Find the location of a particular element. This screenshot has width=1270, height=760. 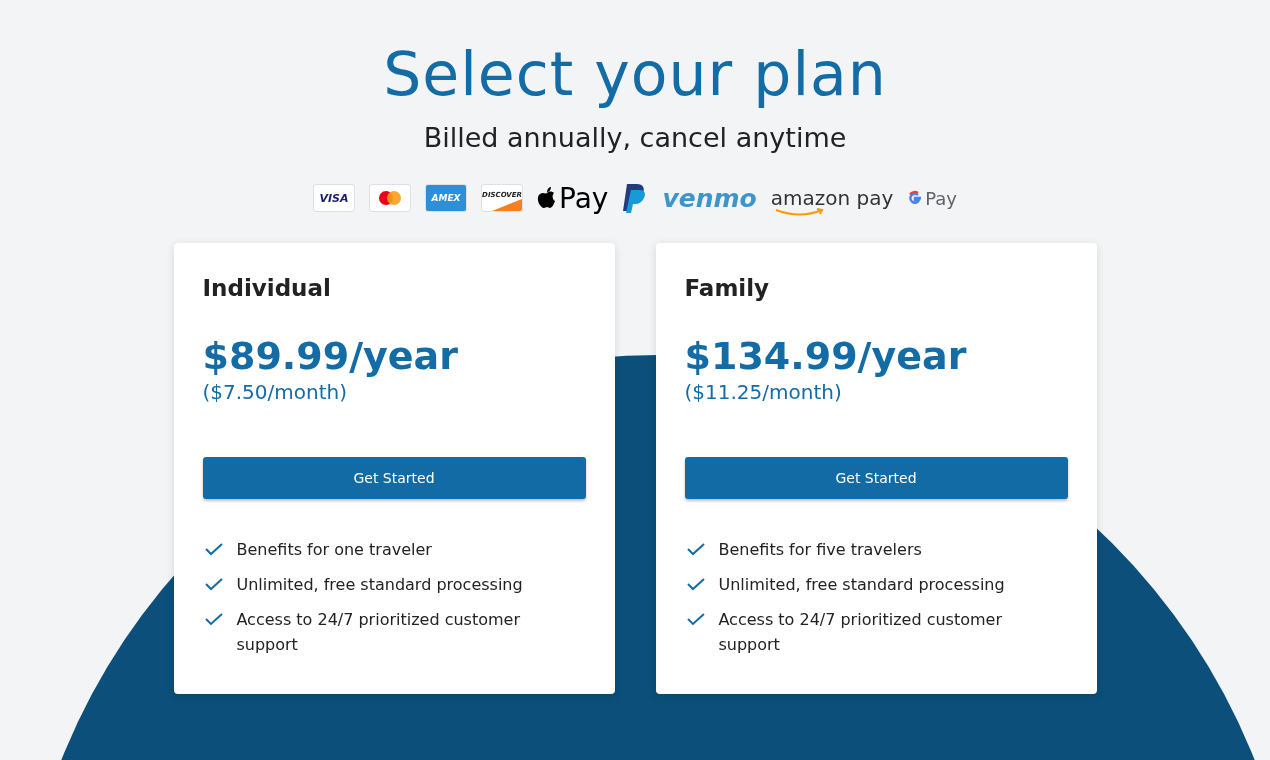

payment-logo-text: venmo is located at coordinates (709, 198).